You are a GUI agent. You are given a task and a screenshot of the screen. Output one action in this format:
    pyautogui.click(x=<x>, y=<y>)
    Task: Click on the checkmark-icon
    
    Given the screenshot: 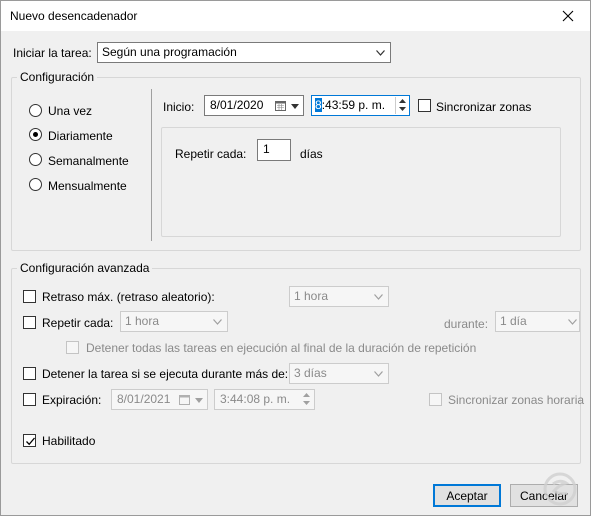 What is the action you would take?
    pyautogui.click(x=30, y=441)
    